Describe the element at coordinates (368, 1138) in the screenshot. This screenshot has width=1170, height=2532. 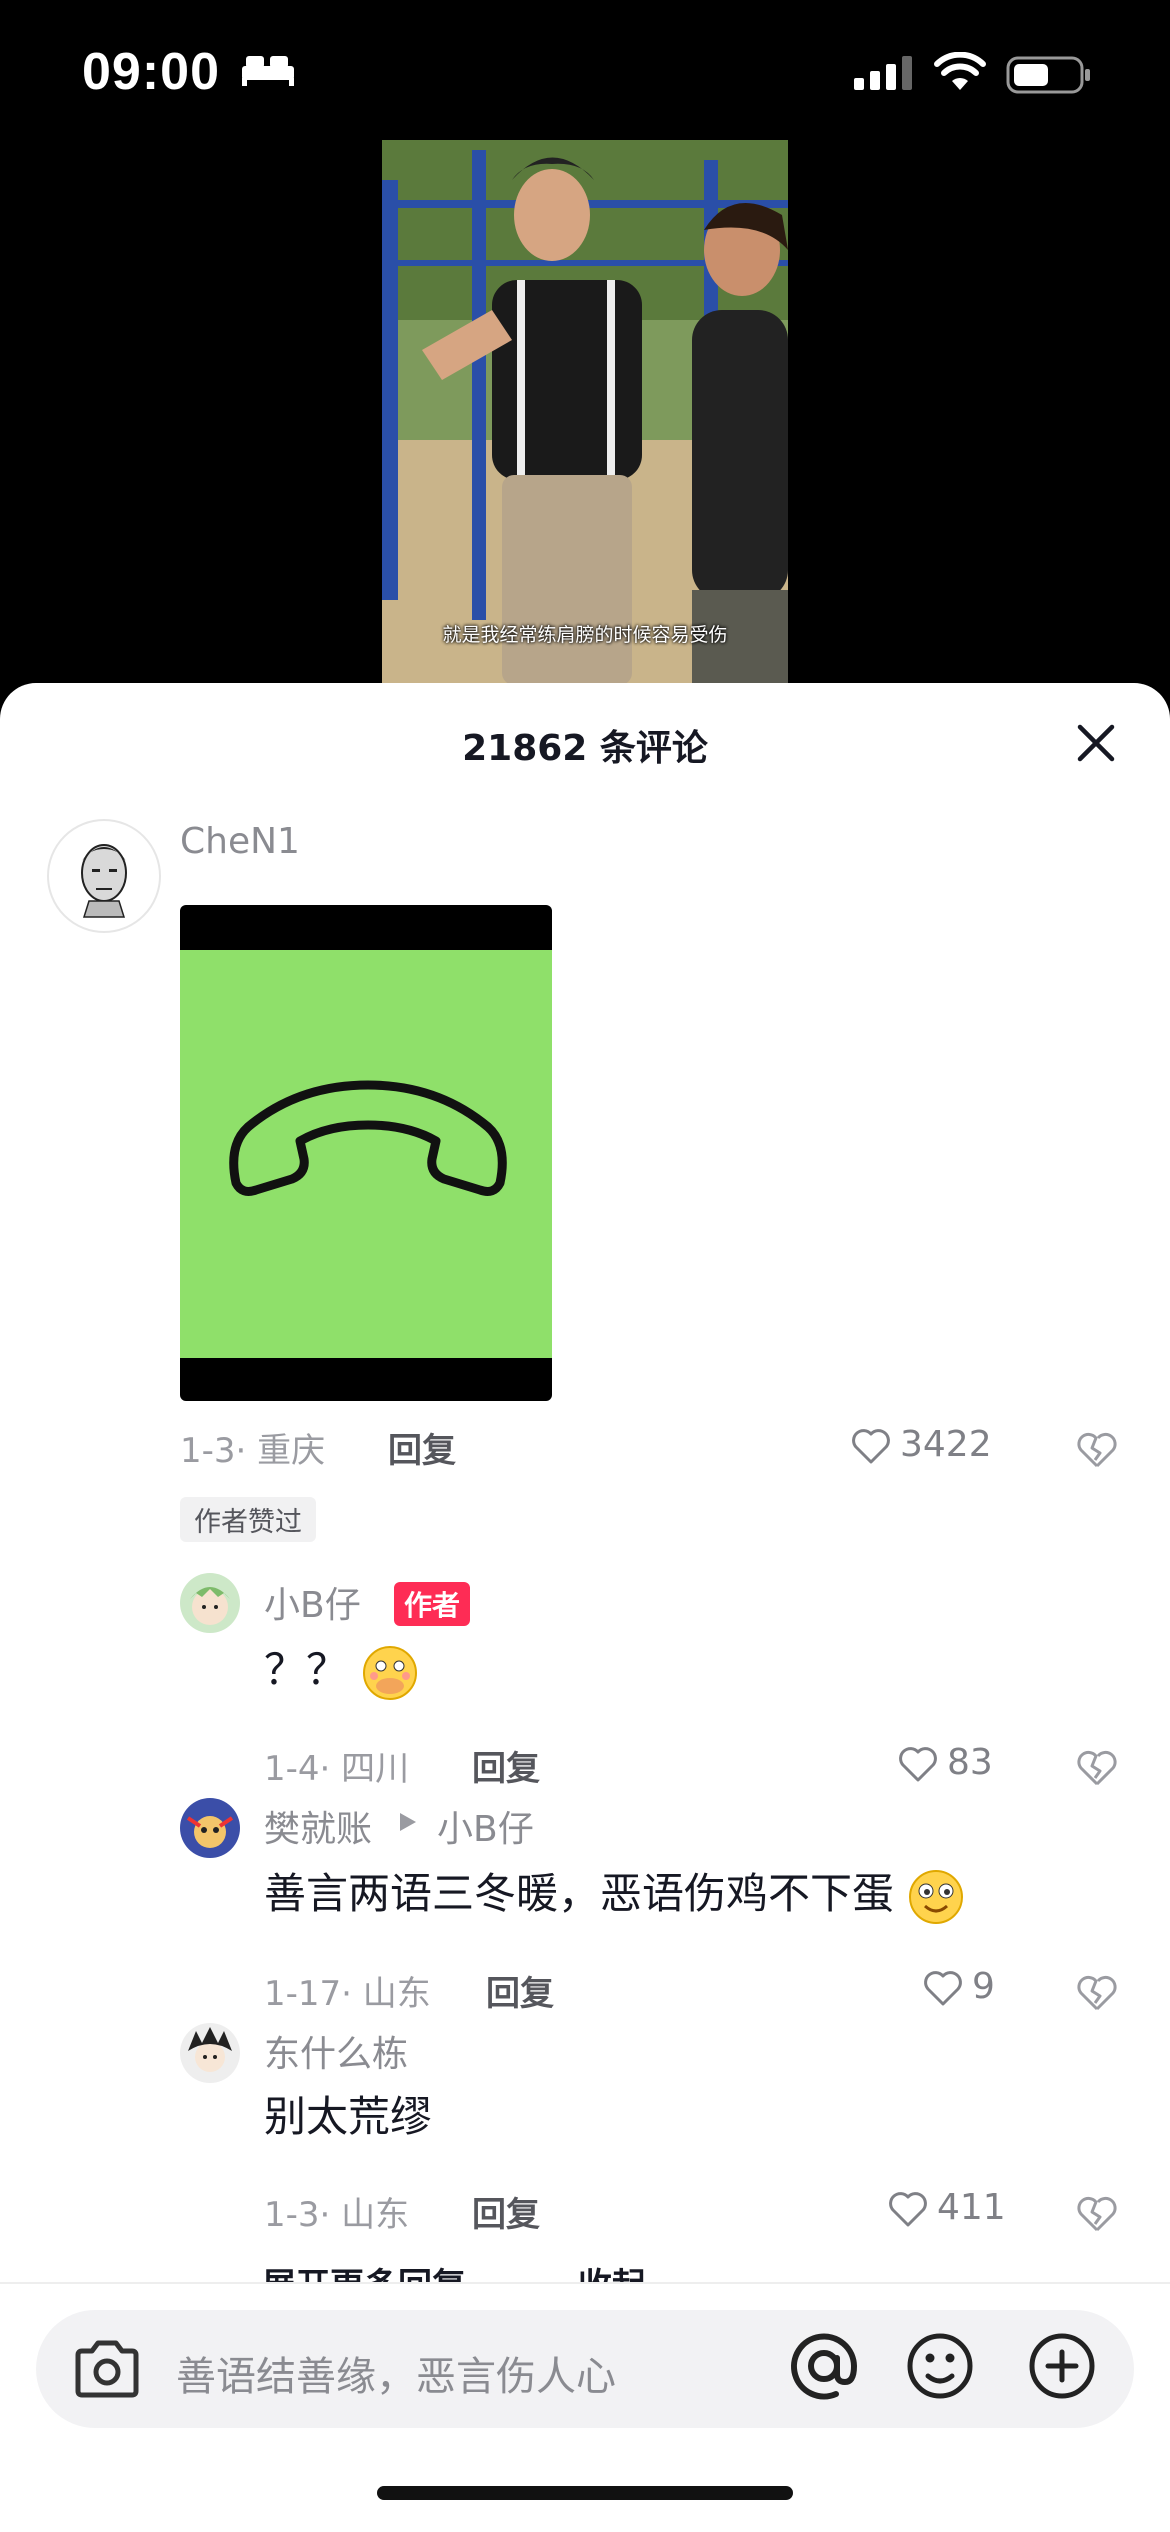
I see `phone-hangup-icon` at that location.